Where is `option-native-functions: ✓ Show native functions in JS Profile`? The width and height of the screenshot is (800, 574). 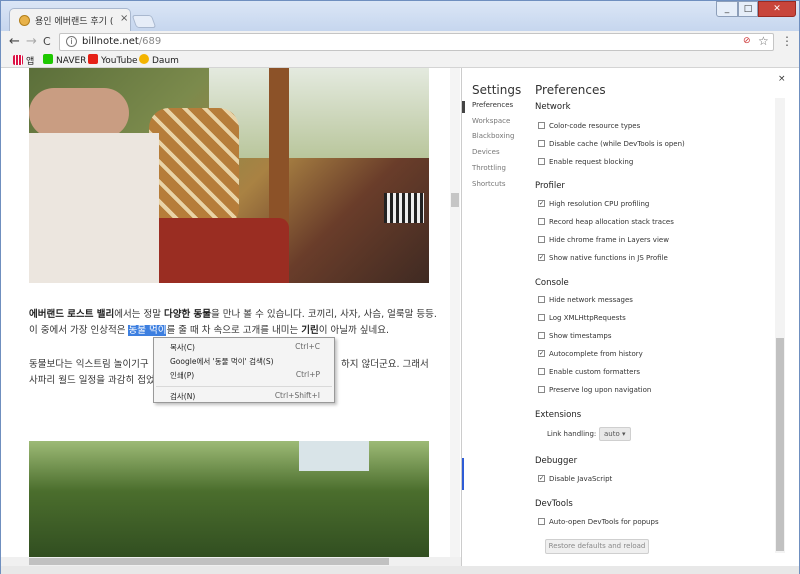
option-native-functions: ✓ Show native functions in JS Profile is located at coordinates (603, 258).